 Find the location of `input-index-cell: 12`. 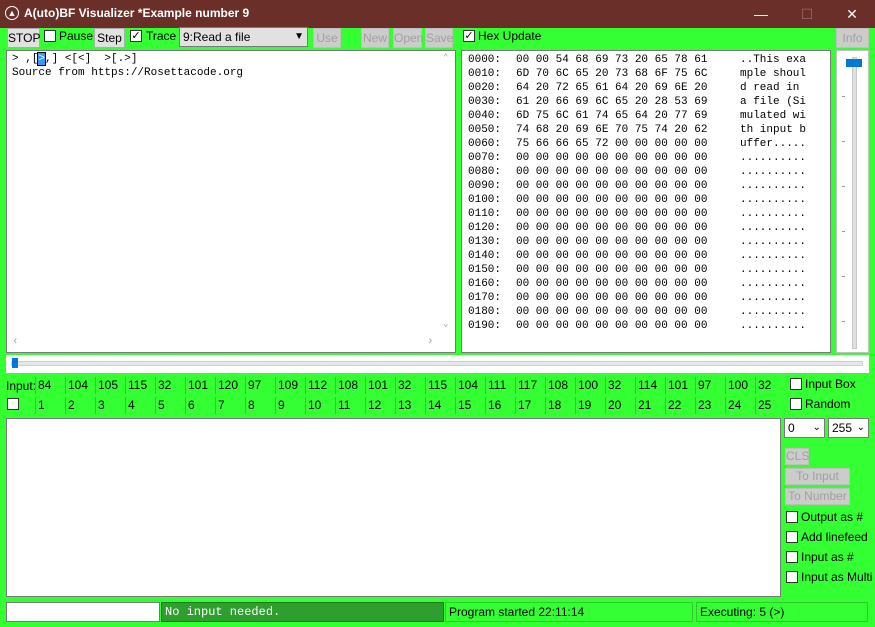

input-index-cell: 12 is located at coordinates (380, 405).